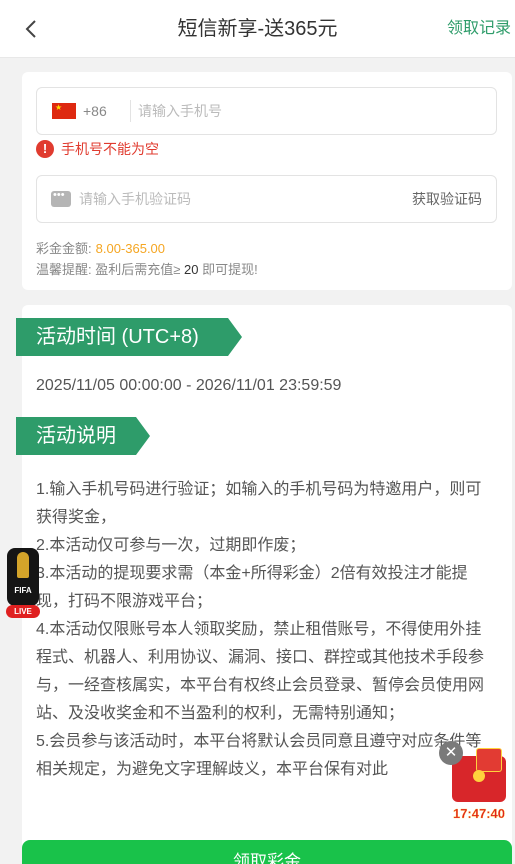 This screenshot has height=864, width=515. I want to click on phone-input, so click(313, 111).